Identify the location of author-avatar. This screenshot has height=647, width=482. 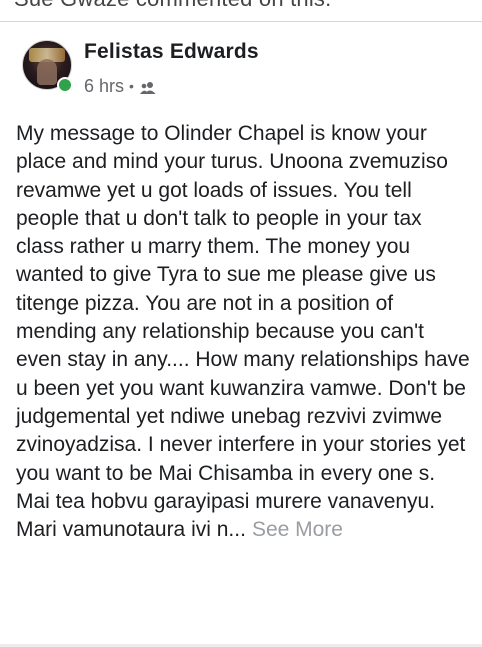
(47, 66).